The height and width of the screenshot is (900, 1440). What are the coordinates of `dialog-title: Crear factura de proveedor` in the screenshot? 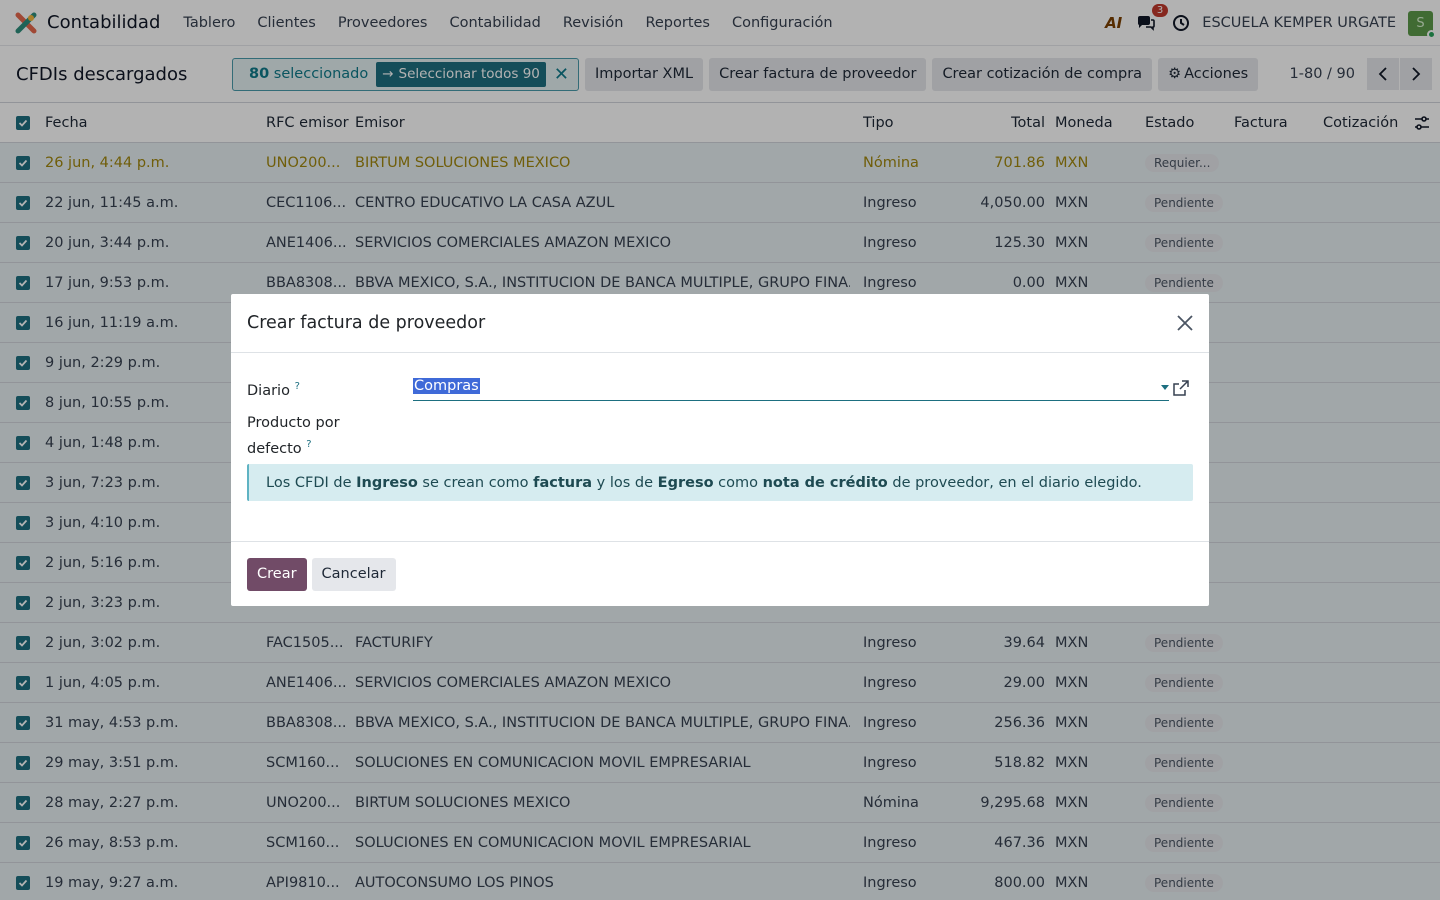 It's located at (366, 323).